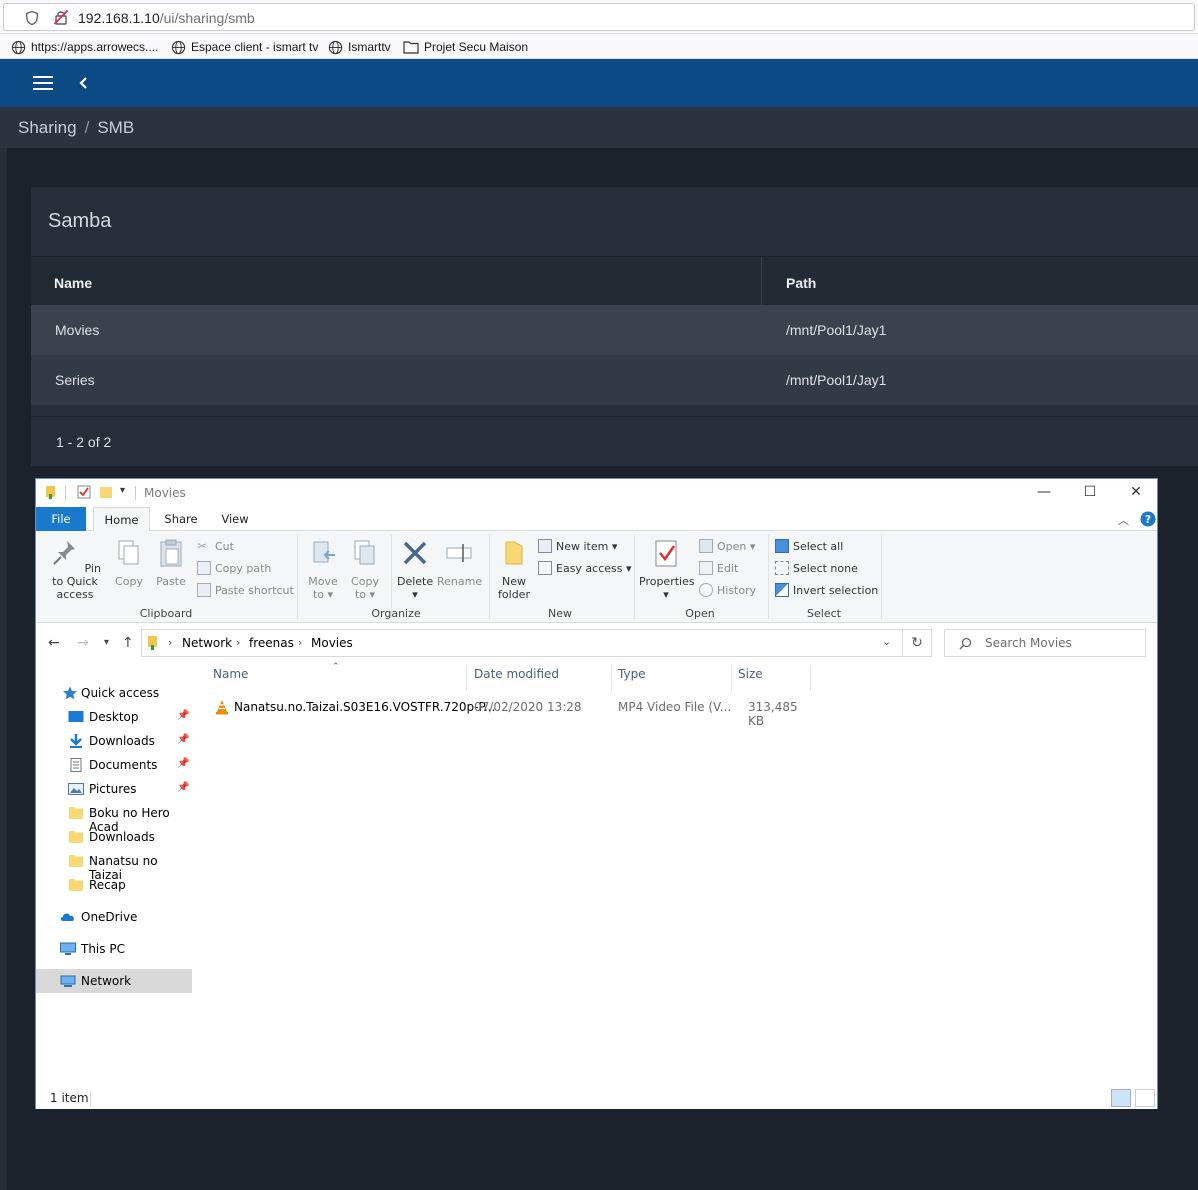 The height and width of the screenshot is (1190, 1198). Describe the element at coordinates (886, 641) in the screenshot. I see `address-dropdown-icon: ⌄` at that location.